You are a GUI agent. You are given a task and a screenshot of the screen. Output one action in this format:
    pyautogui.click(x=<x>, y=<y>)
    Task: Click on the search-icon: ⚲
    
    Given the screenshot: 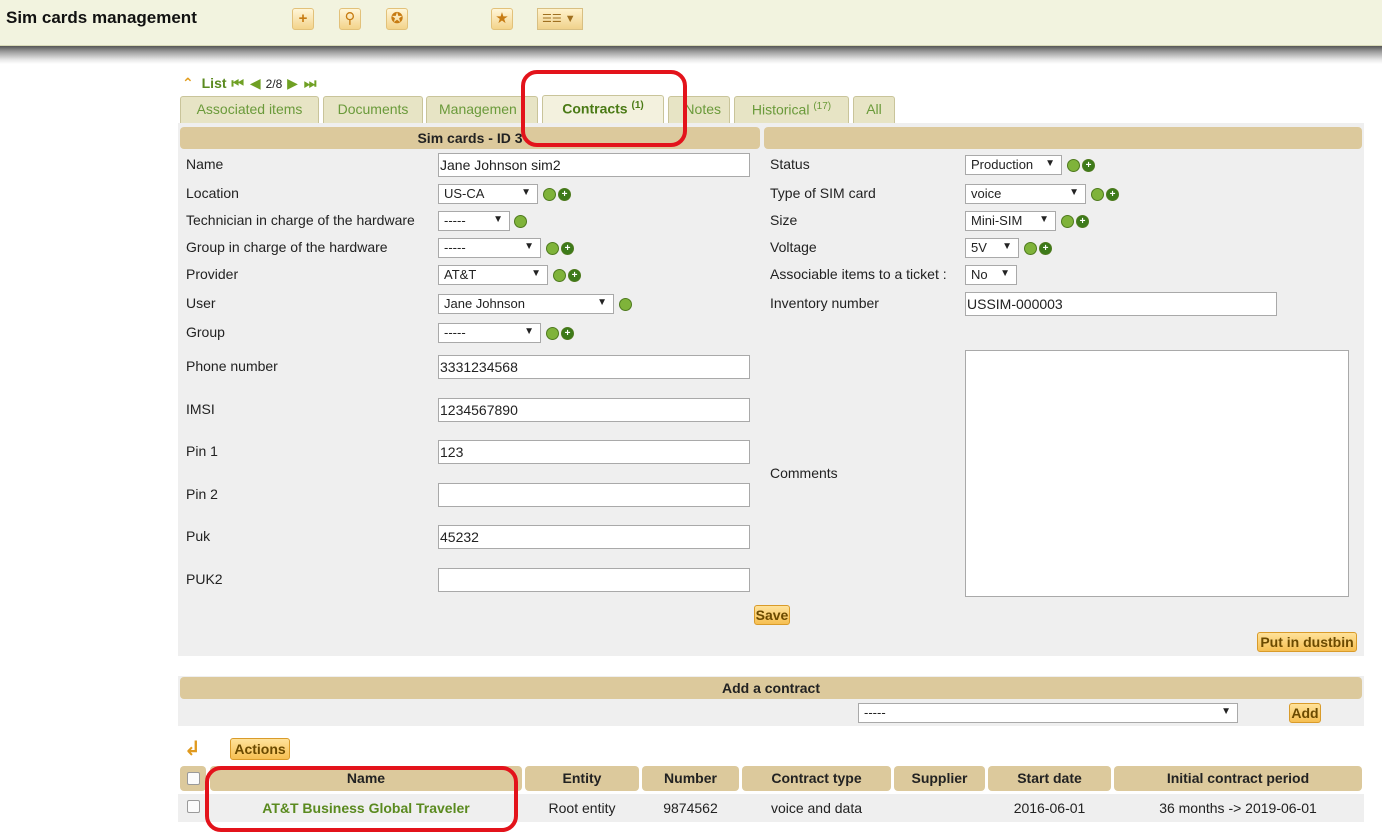 What is the action you would take?
    pyautogui.click(x=350, y=19)
    